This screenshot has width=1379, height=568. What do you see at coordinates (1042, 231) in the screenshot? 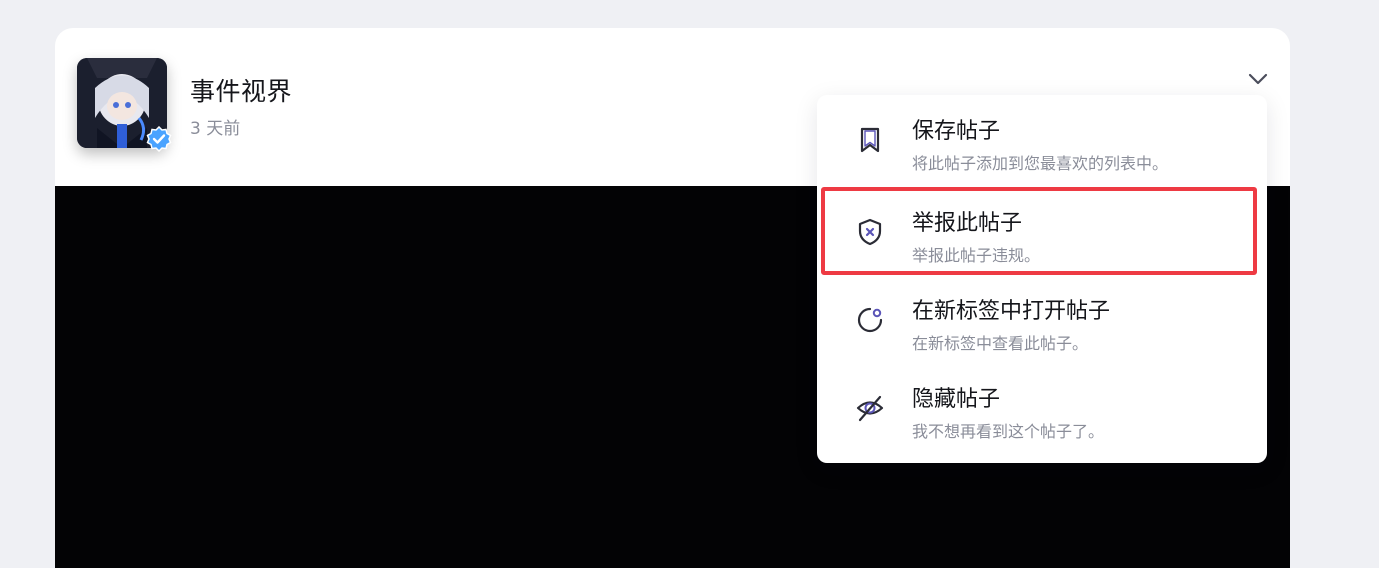
I see `menu-item-report-post: 举报此帖子 举报此帖子违规。` at bounding box center [1042, 231].